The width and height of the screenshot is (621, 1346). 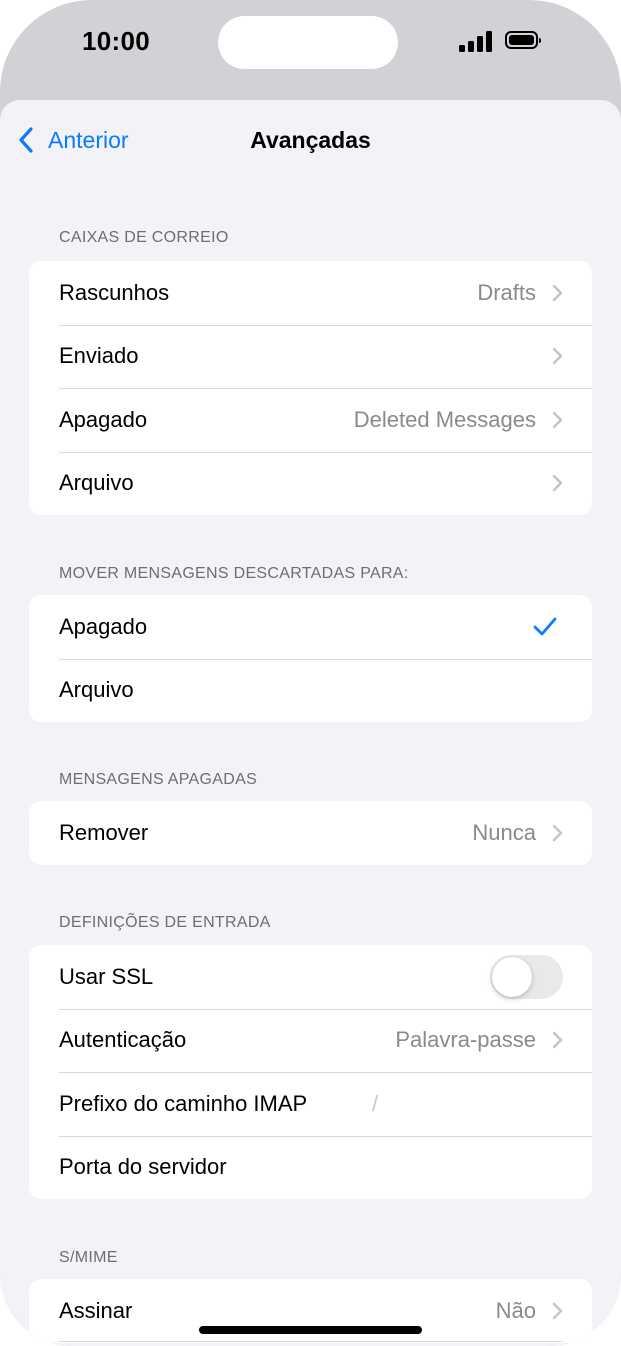 I want to click on row-label: Remover, so click(x=104, y=832).